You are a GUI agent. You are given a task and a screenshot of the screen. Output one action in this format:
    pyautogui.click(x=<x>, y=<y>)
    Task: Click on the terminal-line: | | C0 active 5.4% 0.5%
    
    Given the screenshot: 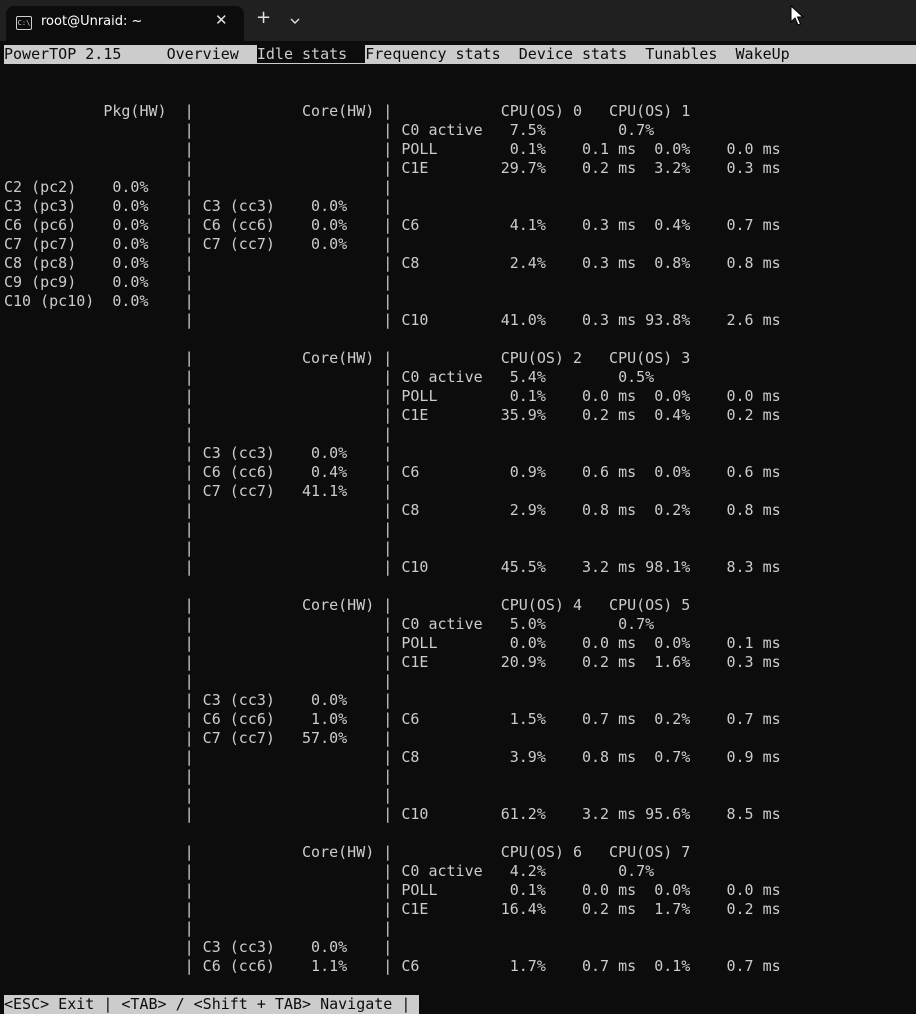 What is the action you would take?
    pyautogui.click(x=329, y=377)
    